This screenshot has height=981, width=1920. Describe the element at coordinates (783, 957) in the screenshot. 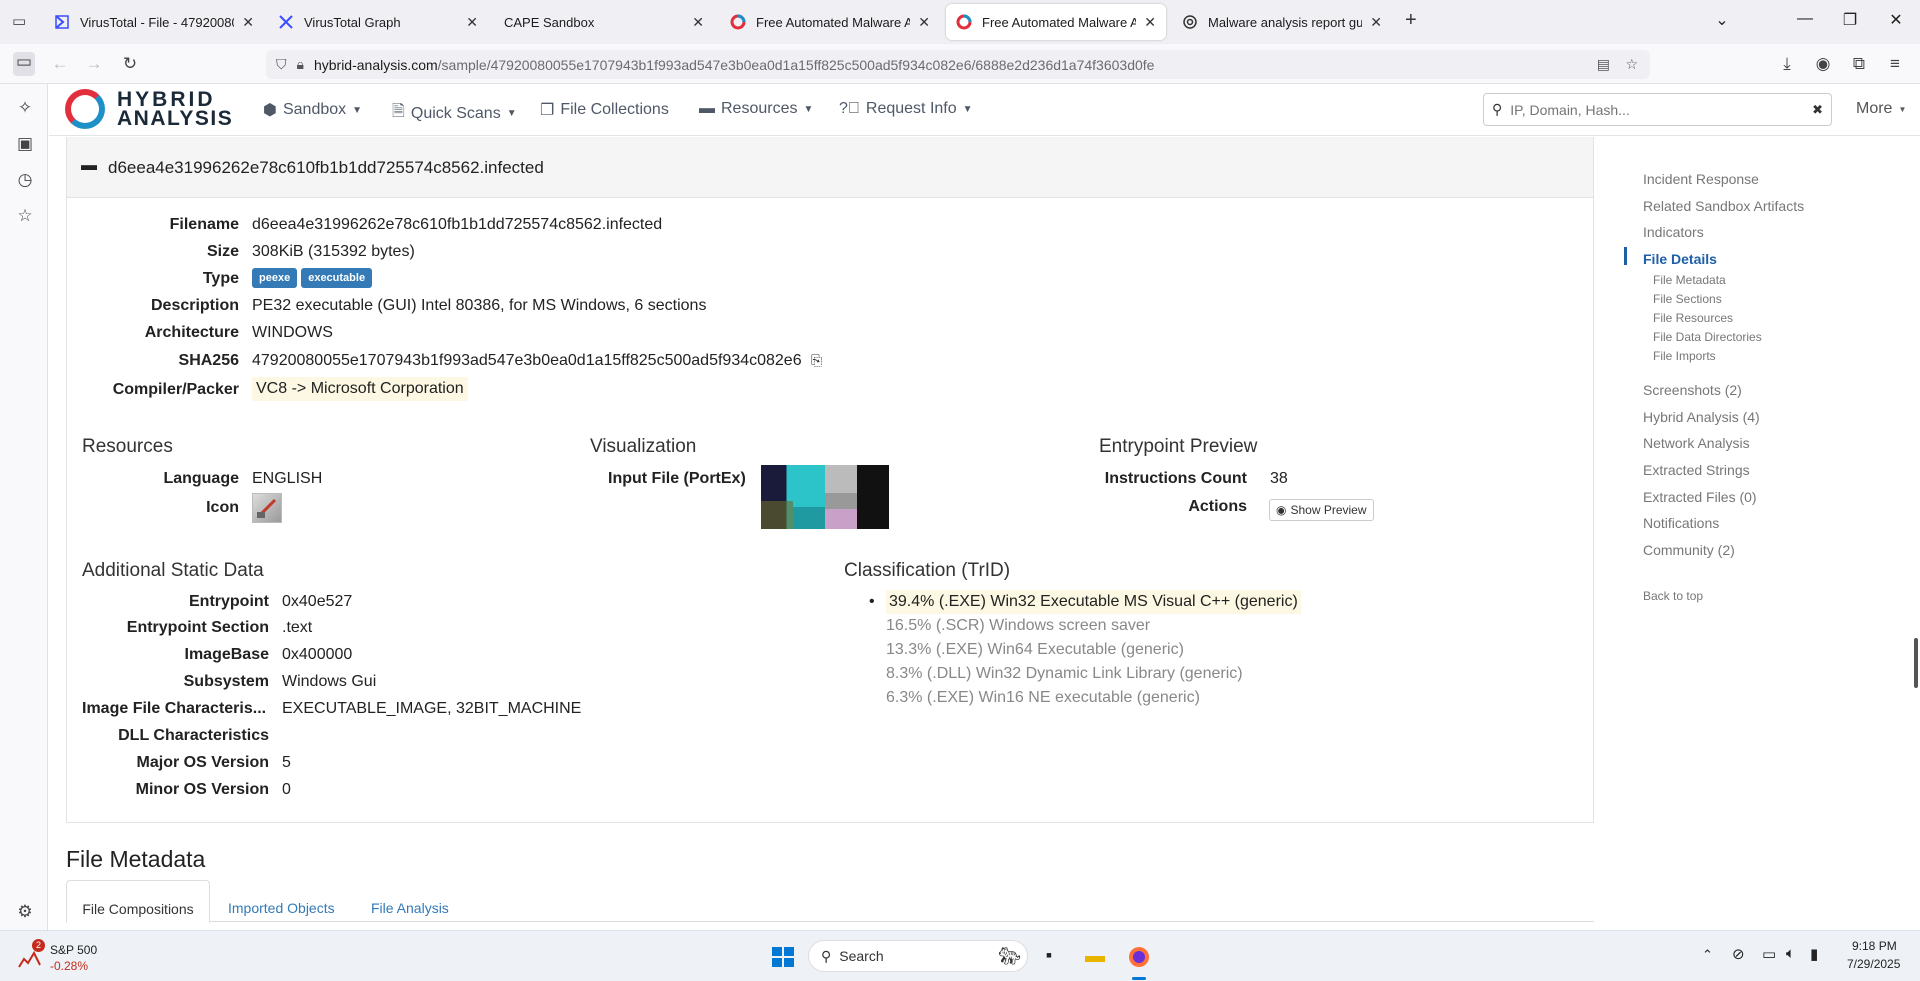

I see `windows-start-icon` at that location.